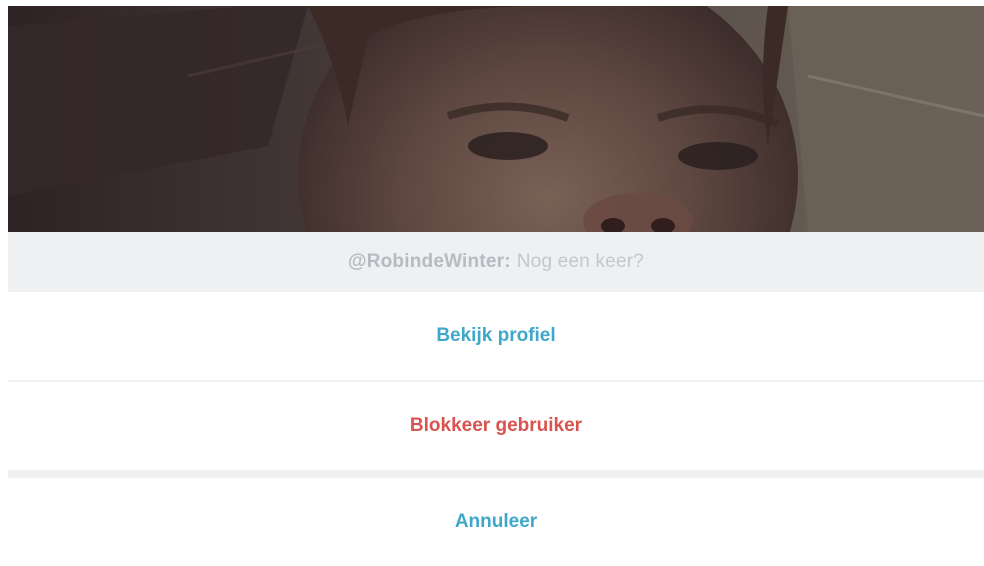 This screenshot has height=566, width=984. What do you see at coordinates (496, 474) in the screenshot?
I see `group-separator` at bounding box center [496, 474].